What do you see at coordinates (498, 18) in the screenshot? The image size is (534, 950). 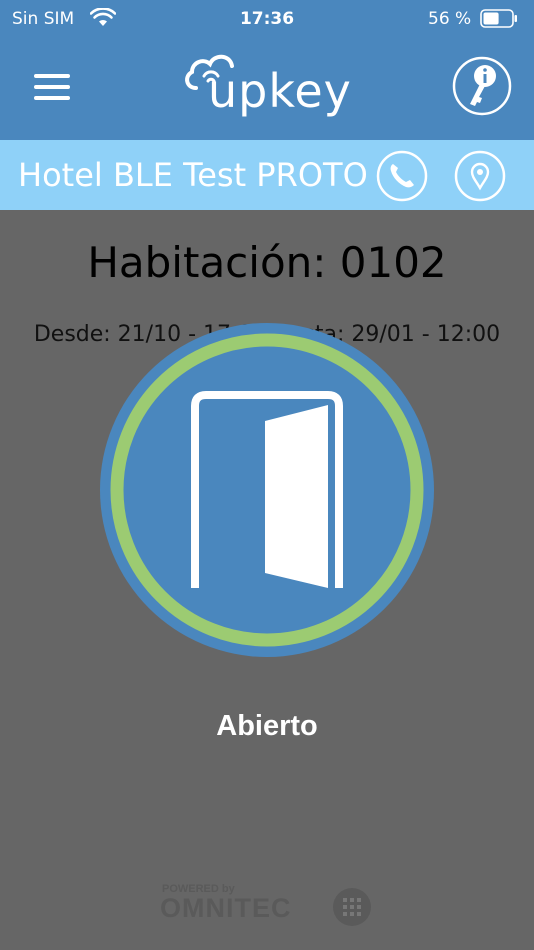 I see `battery-icon` at bounding box center [498, 18].